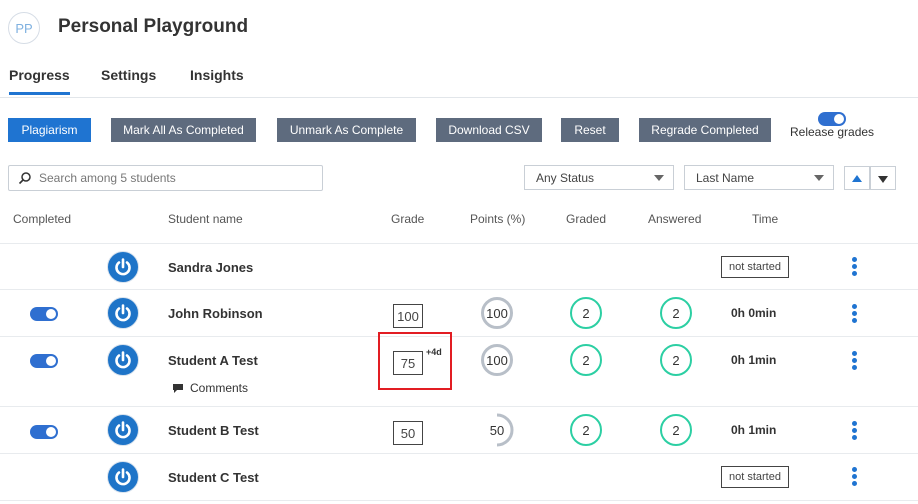  Describe the element at coordinates (24, 178) in the screenshot. I see `search-icon` at that location.